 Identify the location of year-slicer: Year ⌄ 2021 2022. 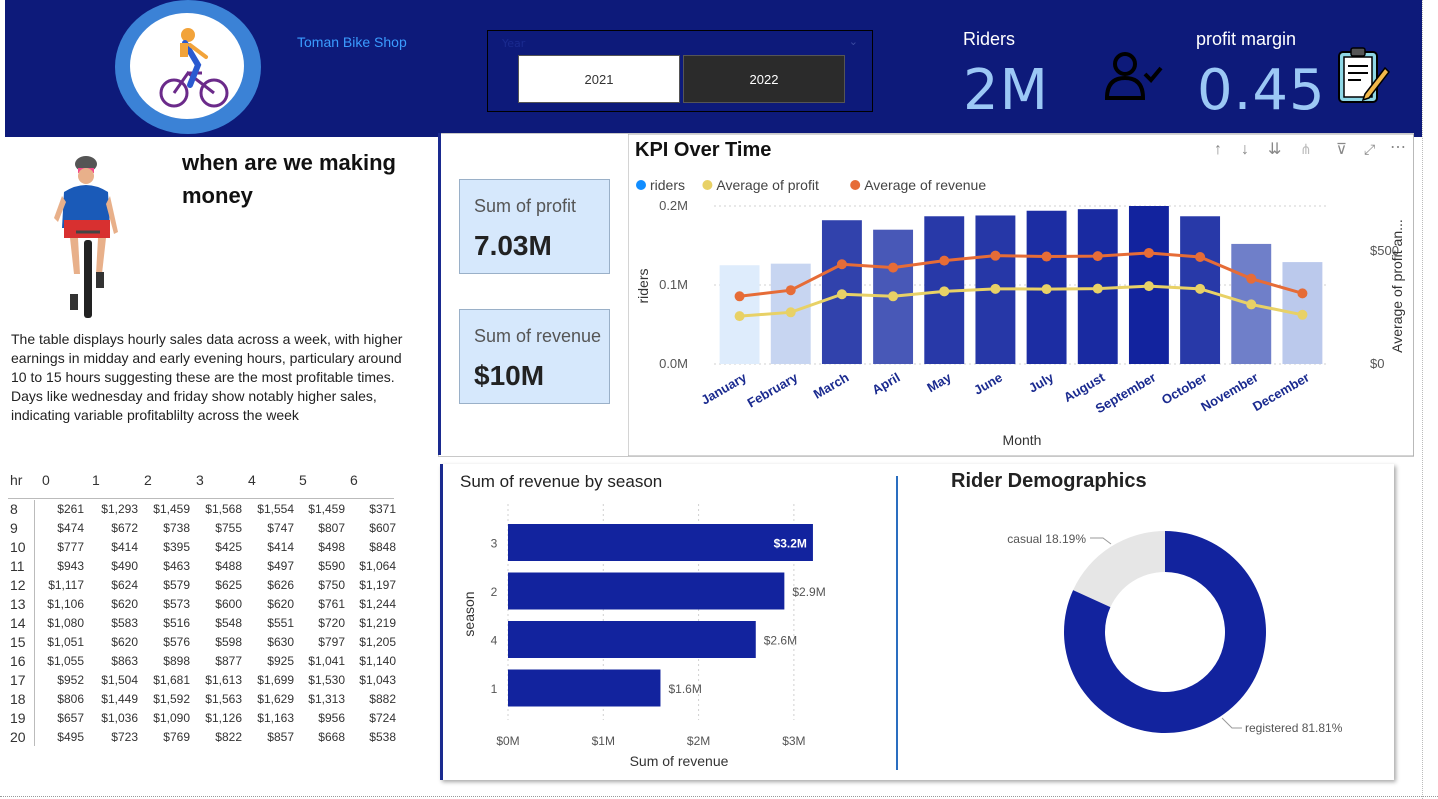
(680, 71).